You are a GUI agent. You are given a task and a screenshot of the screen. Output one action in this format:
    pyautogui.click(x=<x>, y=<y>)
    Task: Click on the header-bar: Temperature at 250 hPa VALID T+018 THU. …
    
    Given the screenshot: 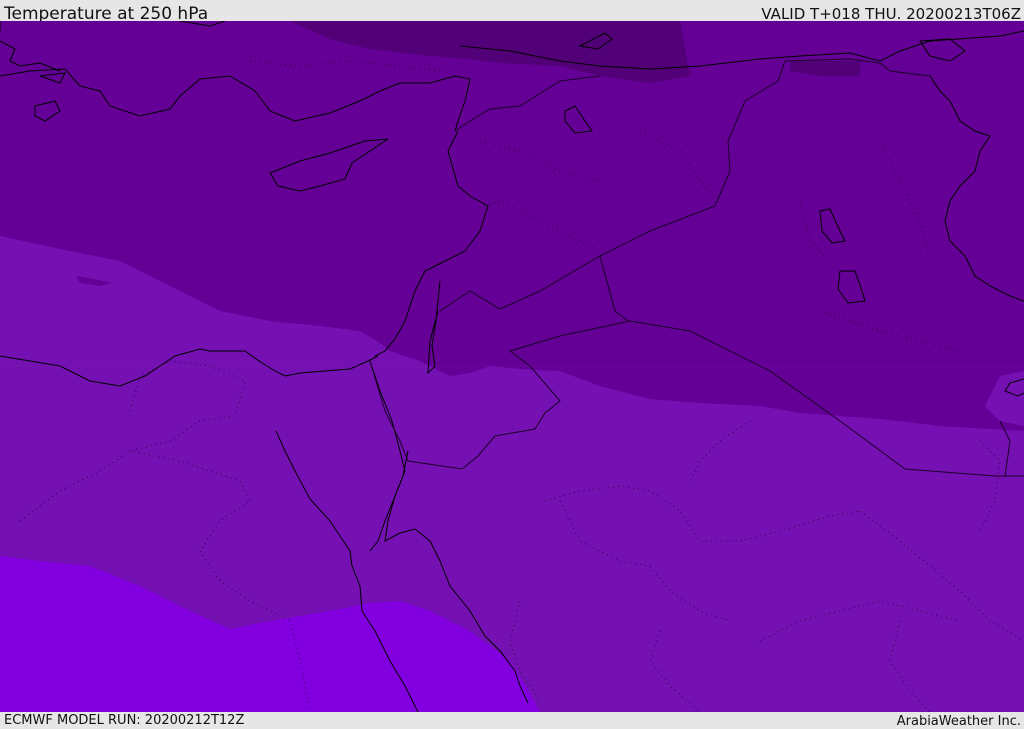 What is the action you would take?
    pyautogui.click(x=512, y=12)
    